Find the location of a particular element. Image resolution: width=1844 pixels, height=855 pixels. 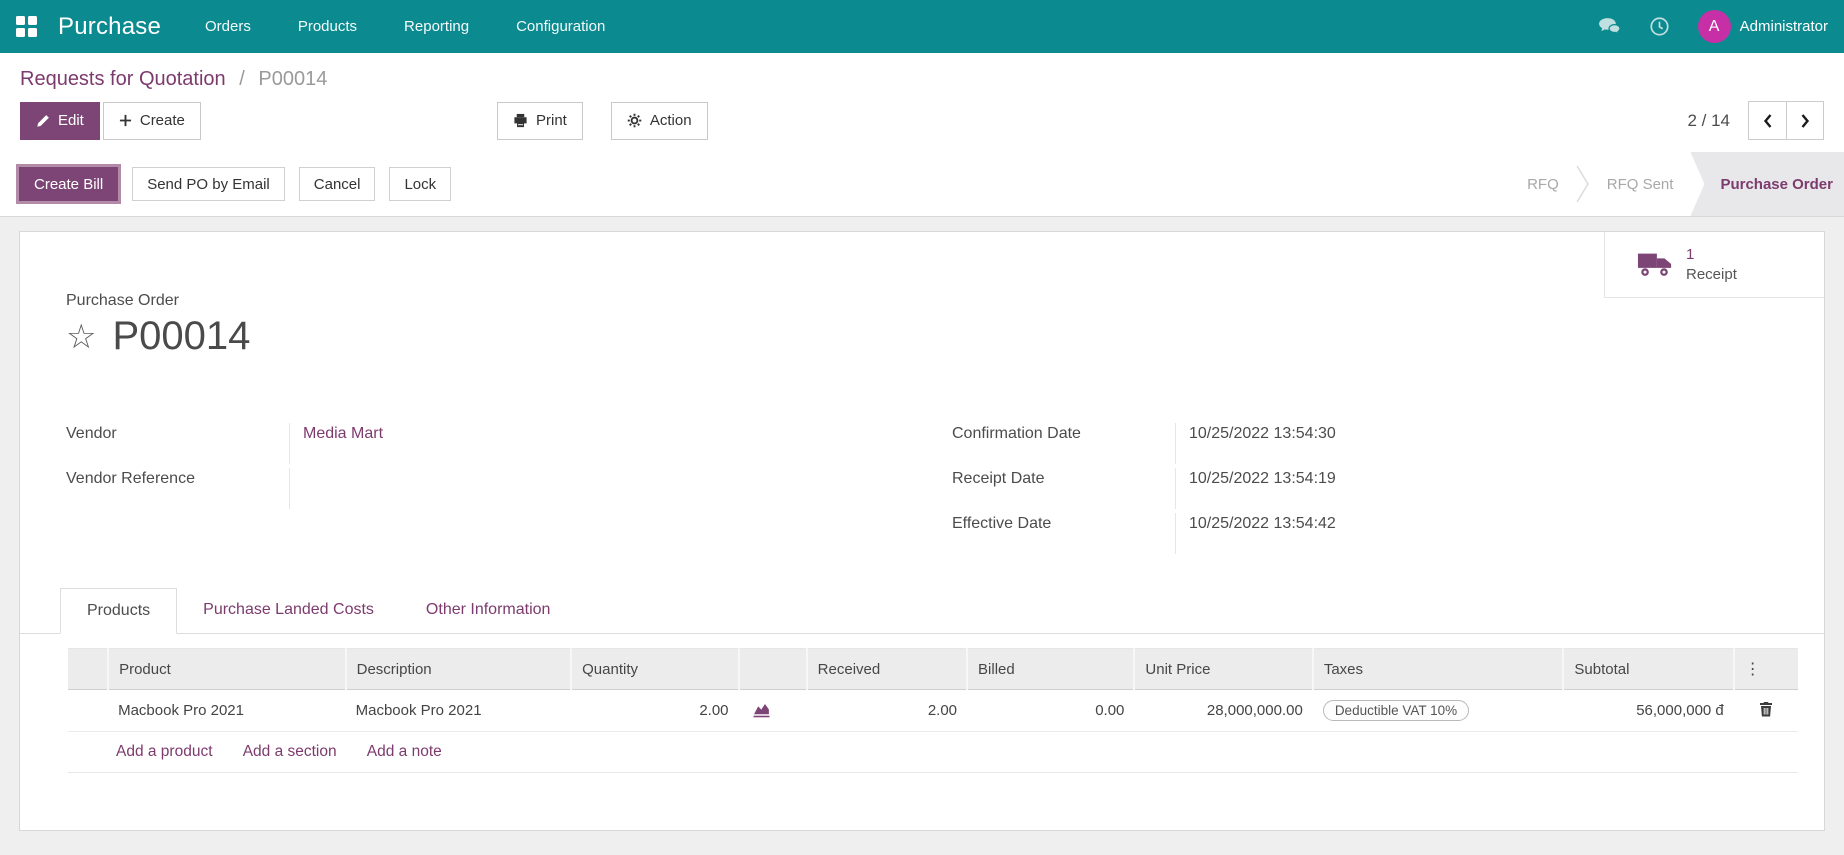

nav-menus: Orders Products Reporting Configuration is located at coordinates (405, 26).